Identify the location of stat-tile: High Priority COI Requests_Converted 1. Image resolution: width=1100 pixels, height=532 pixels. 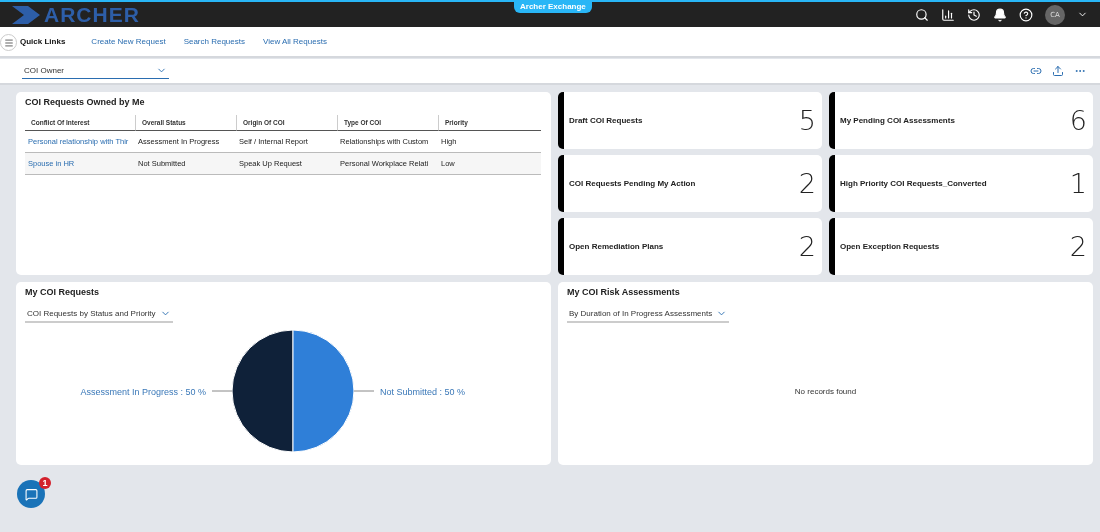
(961, 183).